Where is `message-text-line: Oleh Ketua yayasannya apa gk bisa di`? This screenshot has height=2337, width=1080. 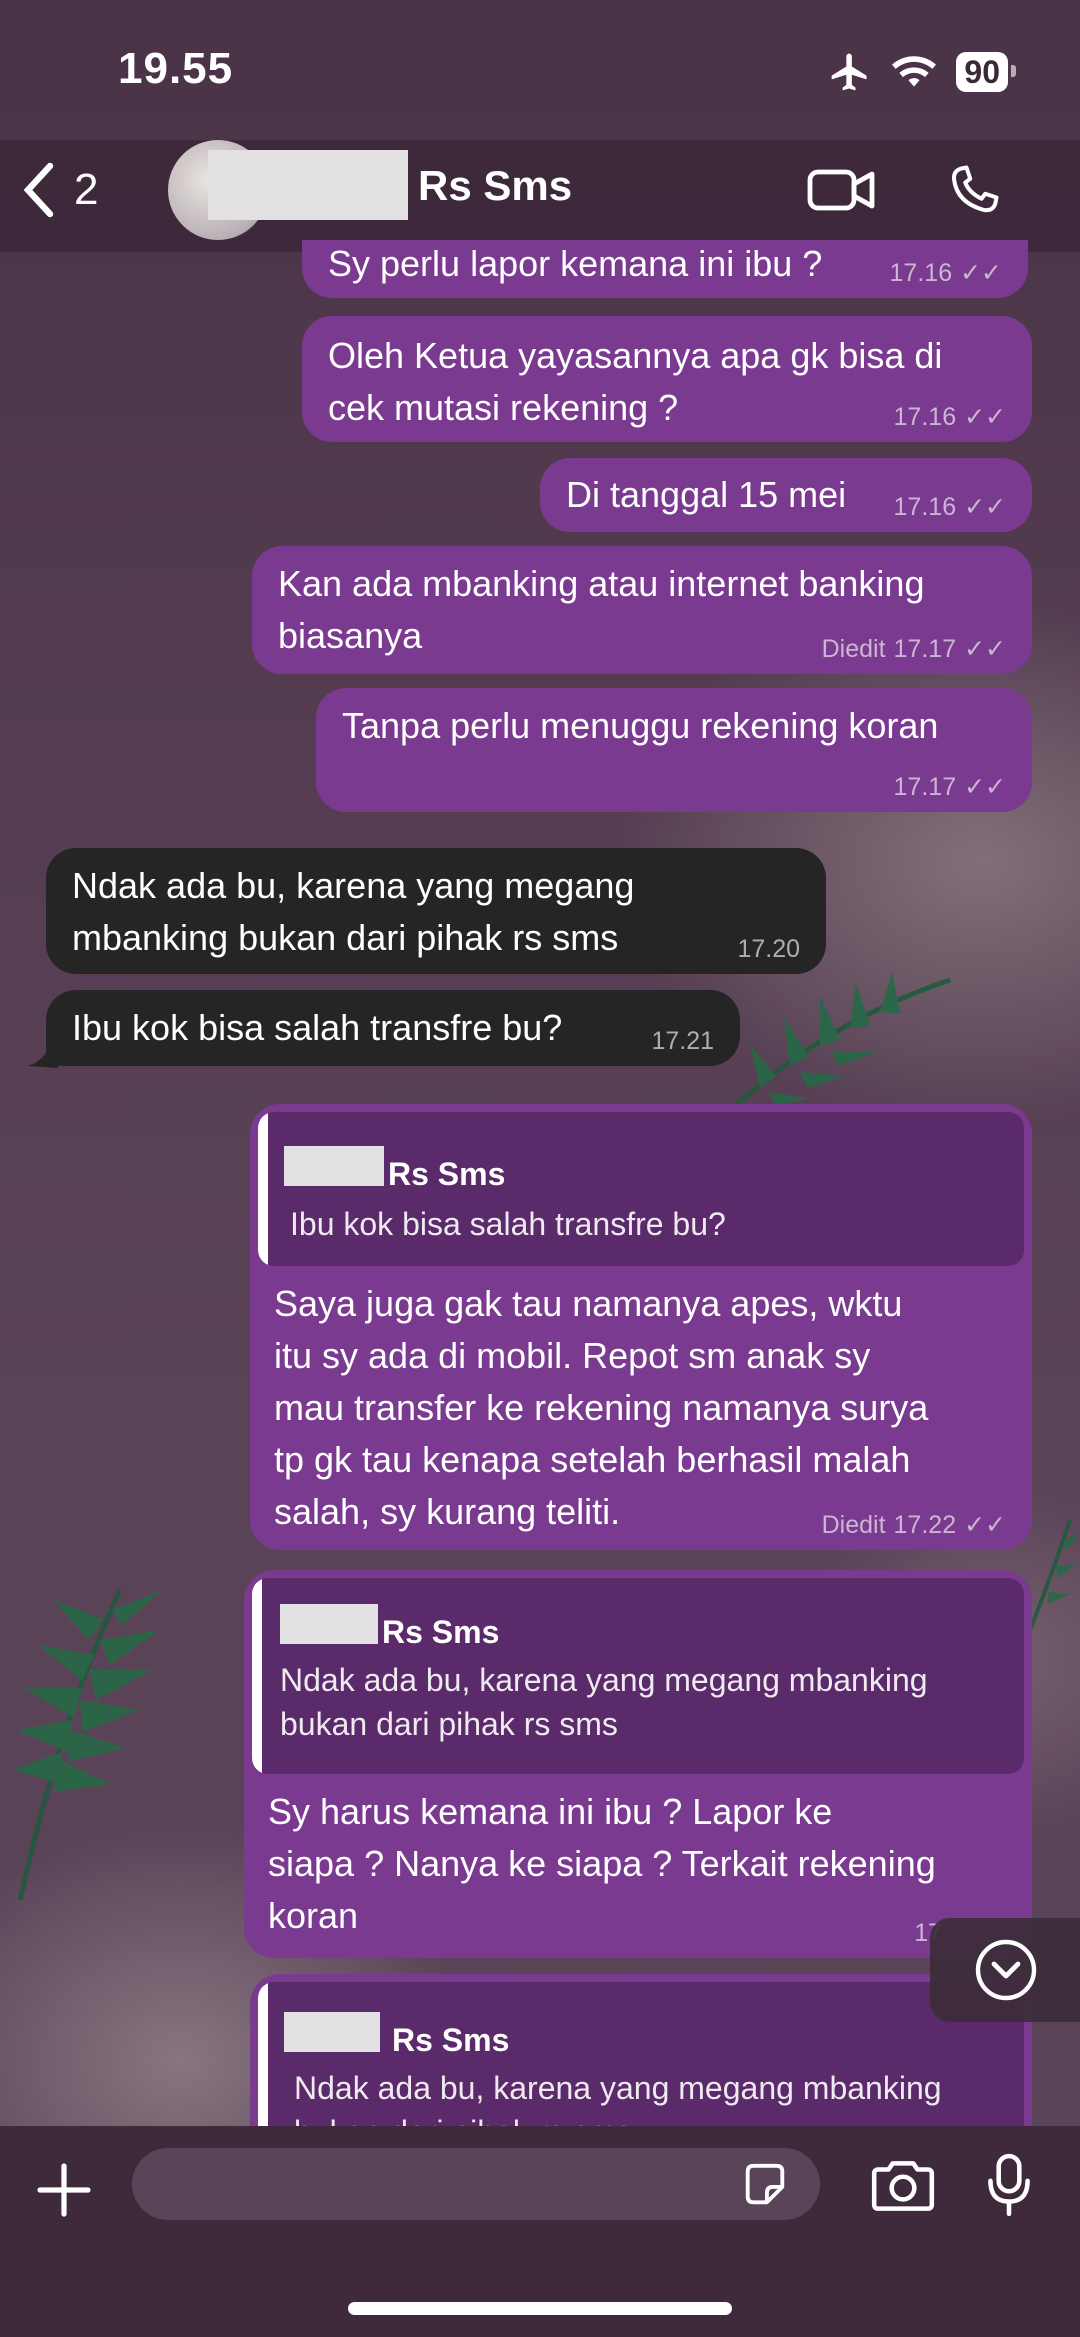
message-text-line: Oleh Ketua yayasannya apa gk bisa di is located at coordinates (635, 355).